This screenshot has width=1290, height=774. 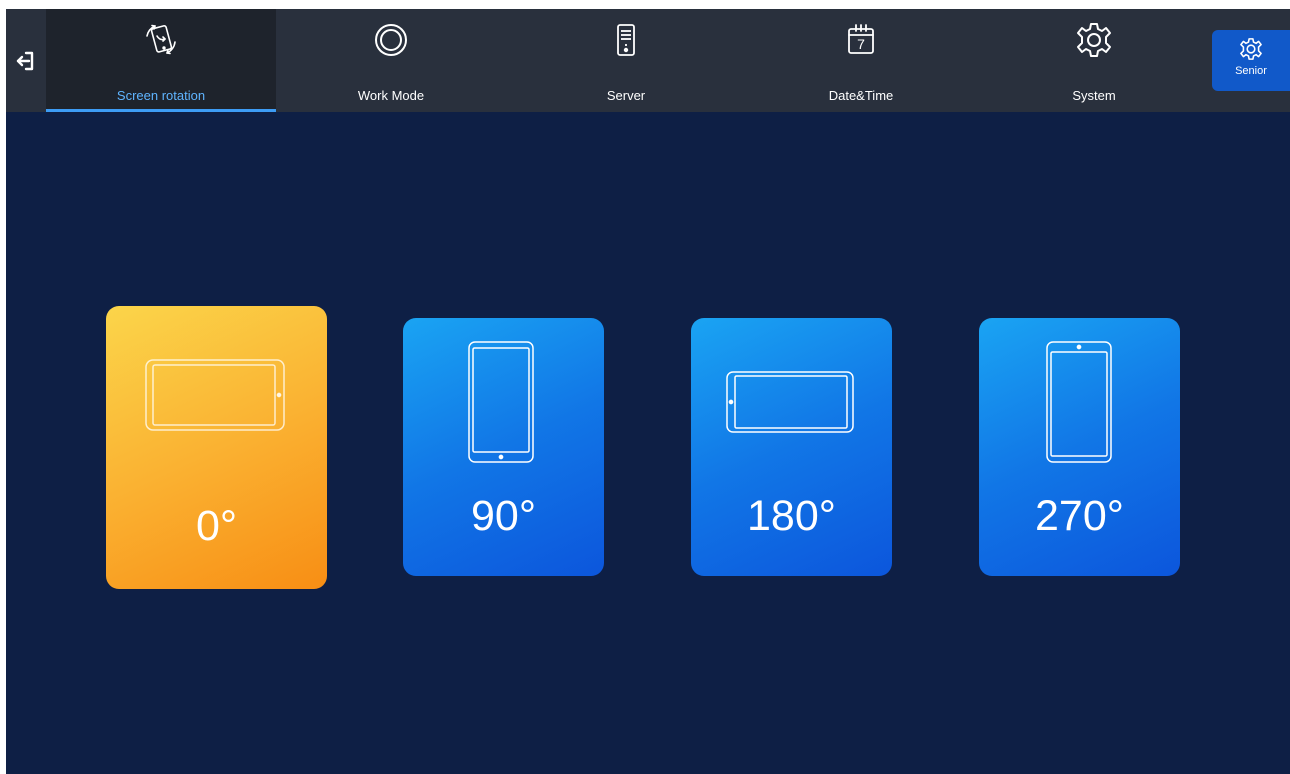 What do you see at coordinates (391, 40) in the screenshot?
I see `ring-icon` at bounding box center [391, 40].